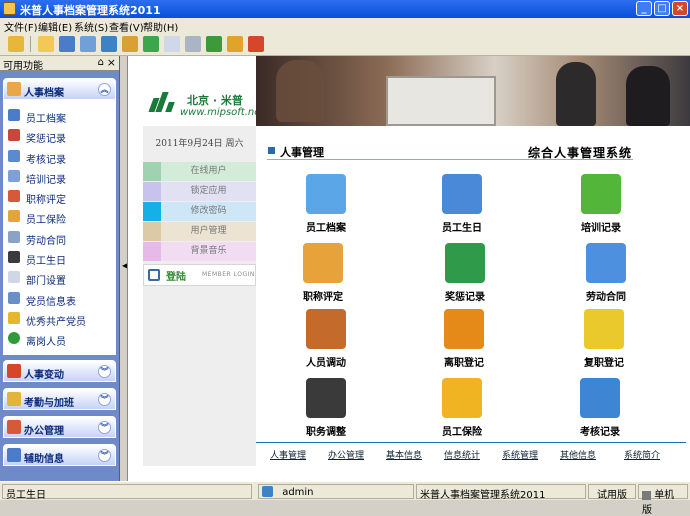 The height and width of the screenshot is (516, 690). What do you see at coordinates (199, 251) in the screenshot?
I see `background-music-button: 背景音乐` at bounding box center [199, 251].